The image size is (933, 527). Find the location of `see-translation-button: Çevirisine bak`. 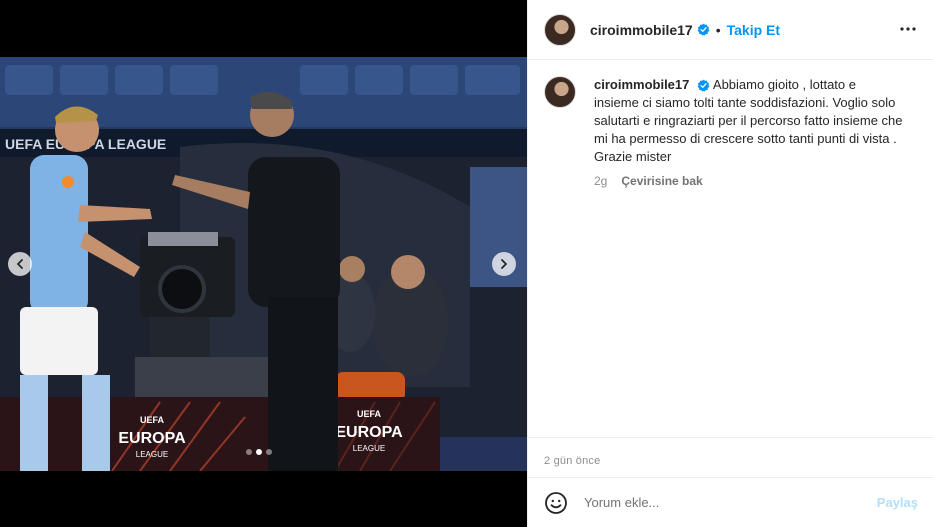

see-translation-button: Çevirisine bak is located at coordinates (661, 181).